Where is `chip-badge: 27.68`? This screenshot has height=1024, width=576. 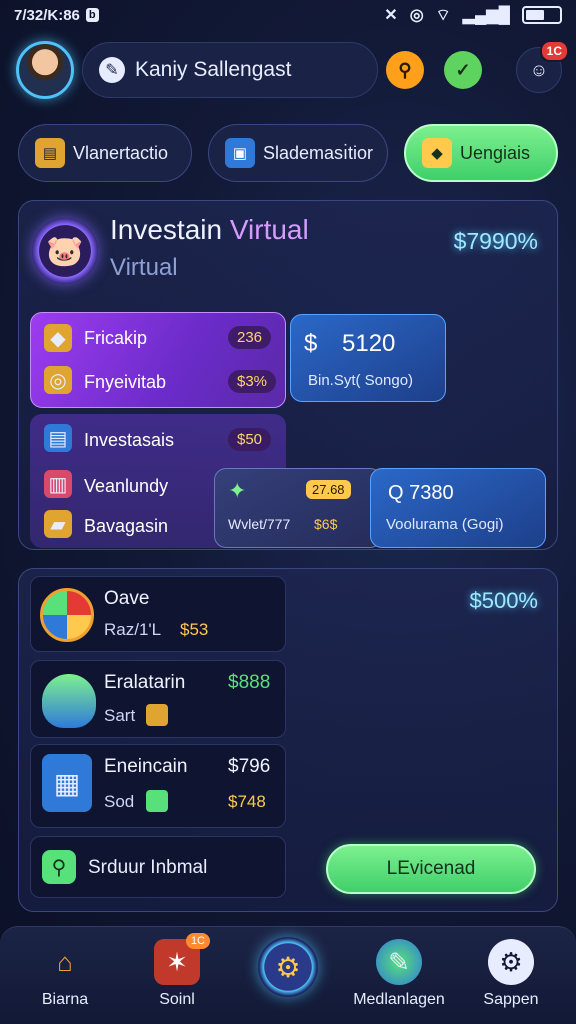
chip-badge: 27.68 is located at coordinates (328, 489).